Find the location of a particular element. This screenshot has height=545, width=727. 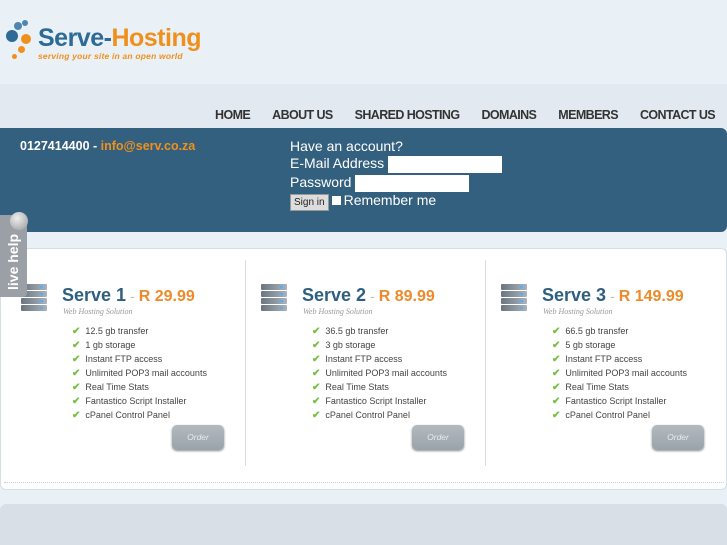

nav-about-us: ABOUT US is located at coordinates (302, 115).